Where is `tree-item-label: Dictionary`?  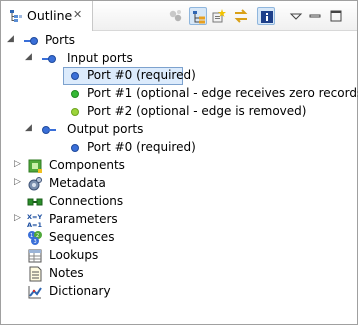
tree-item-label: Dictionary is located at coordinates (80, 291).